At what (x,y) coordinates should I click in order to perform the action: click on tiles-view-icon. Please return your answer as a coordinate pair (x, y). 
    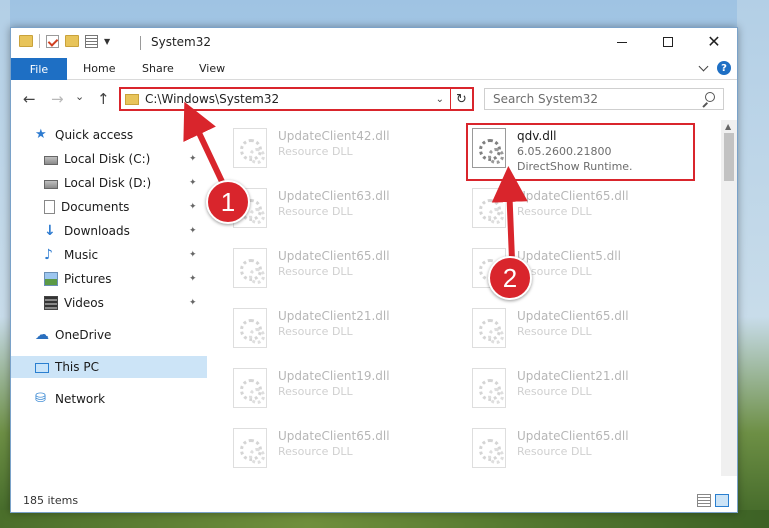
    Looking at the image, I should click on (722, 500).